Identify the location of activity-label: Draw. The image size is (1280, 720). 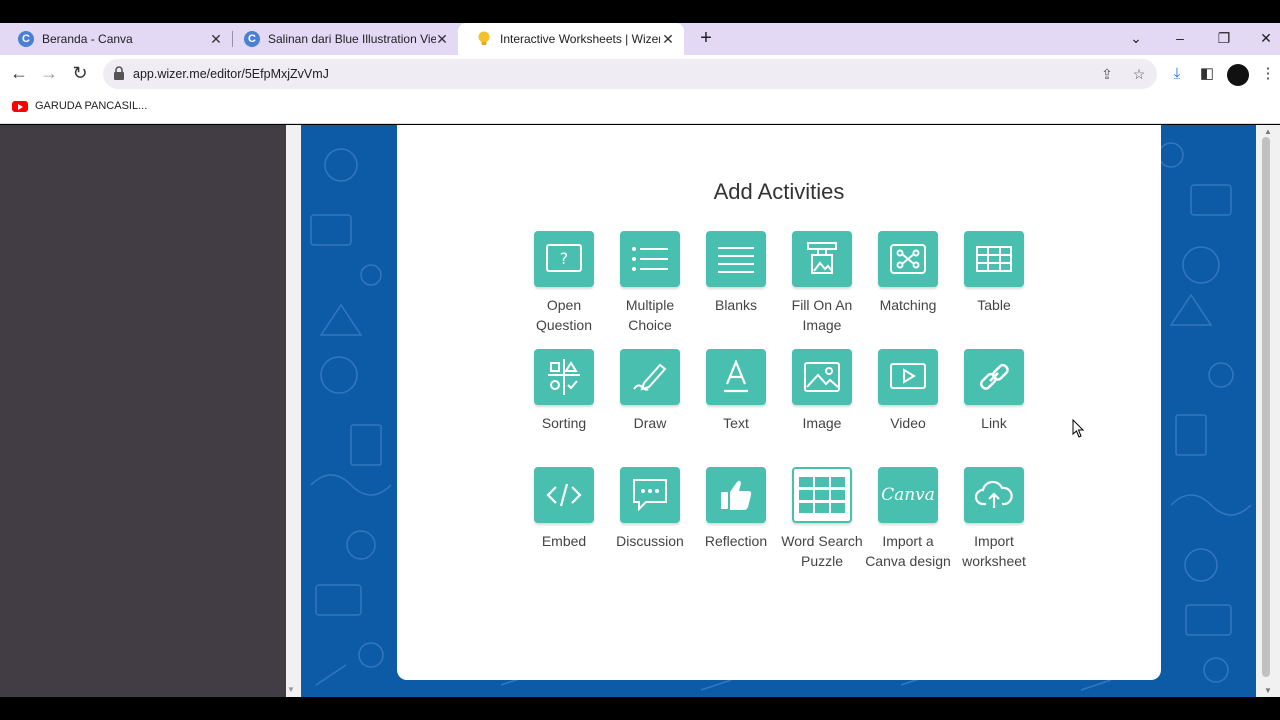
(650, 423).